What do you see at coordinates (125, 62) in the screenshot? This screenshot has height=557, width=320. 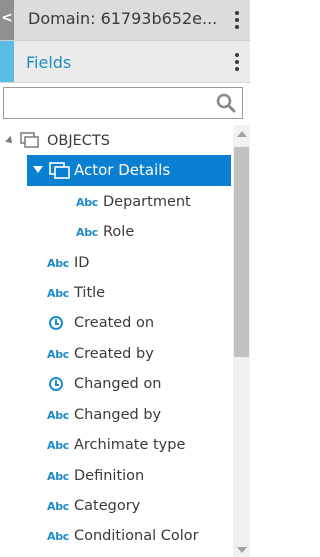 I see `fields-bar: Fields` at bounding box center [125, 62].